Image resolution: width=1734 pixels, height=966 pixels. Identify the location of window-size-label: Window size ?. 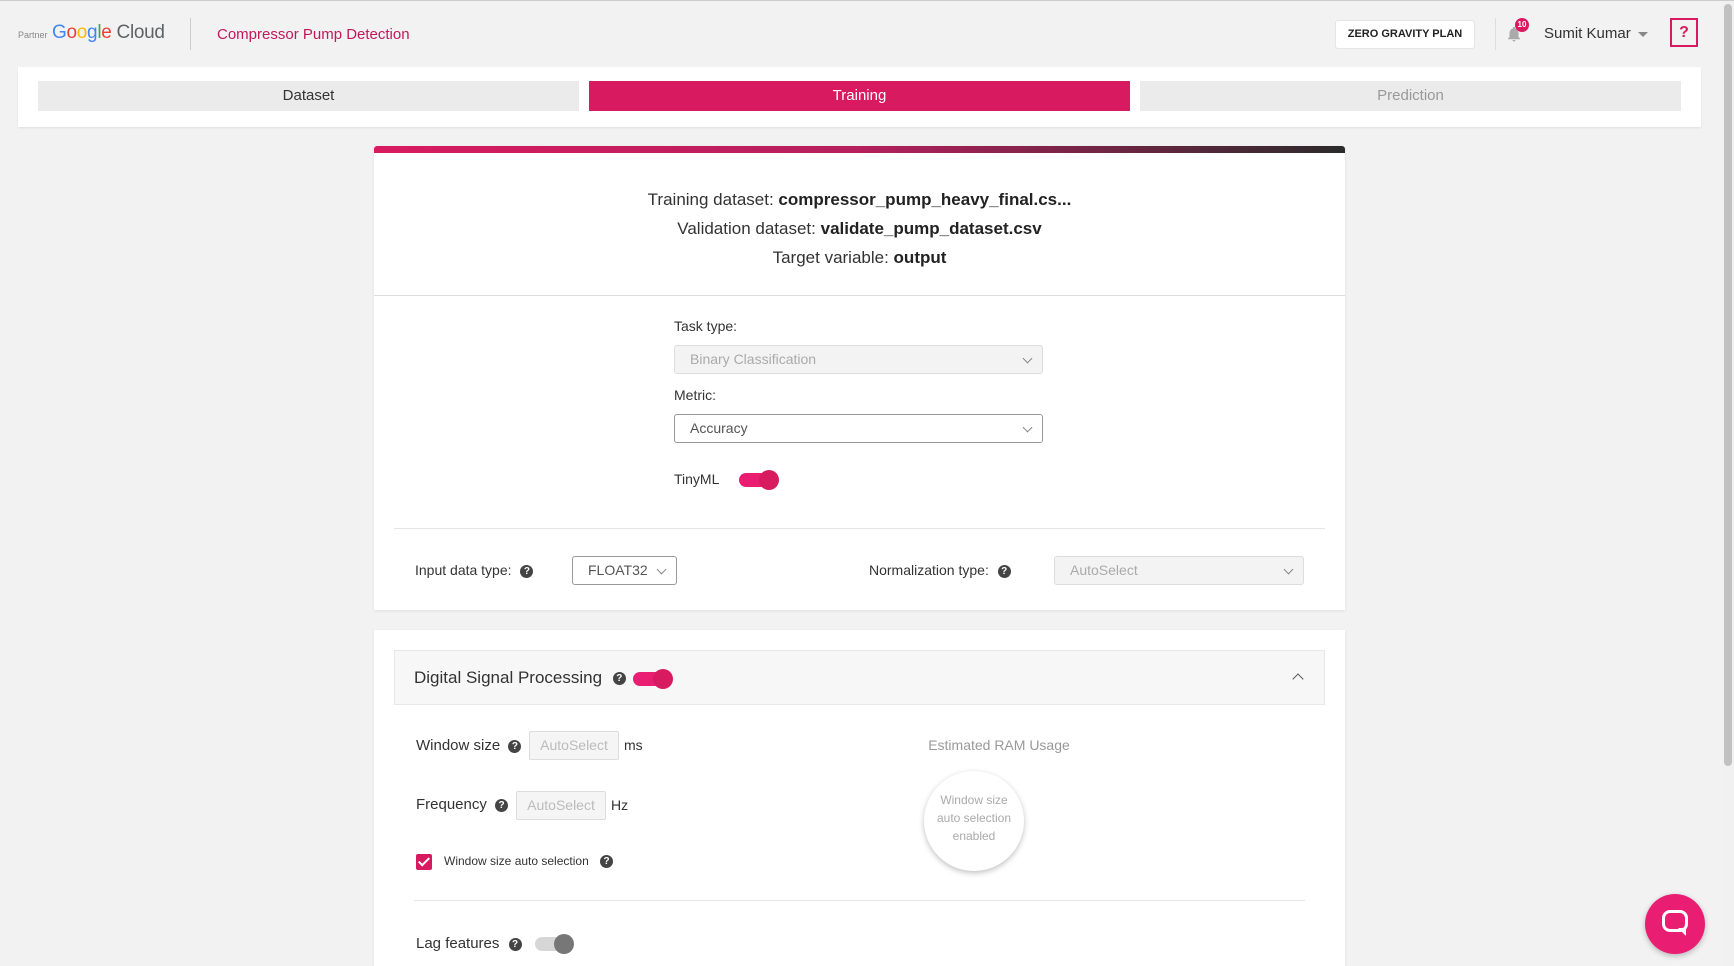
(469, 745).